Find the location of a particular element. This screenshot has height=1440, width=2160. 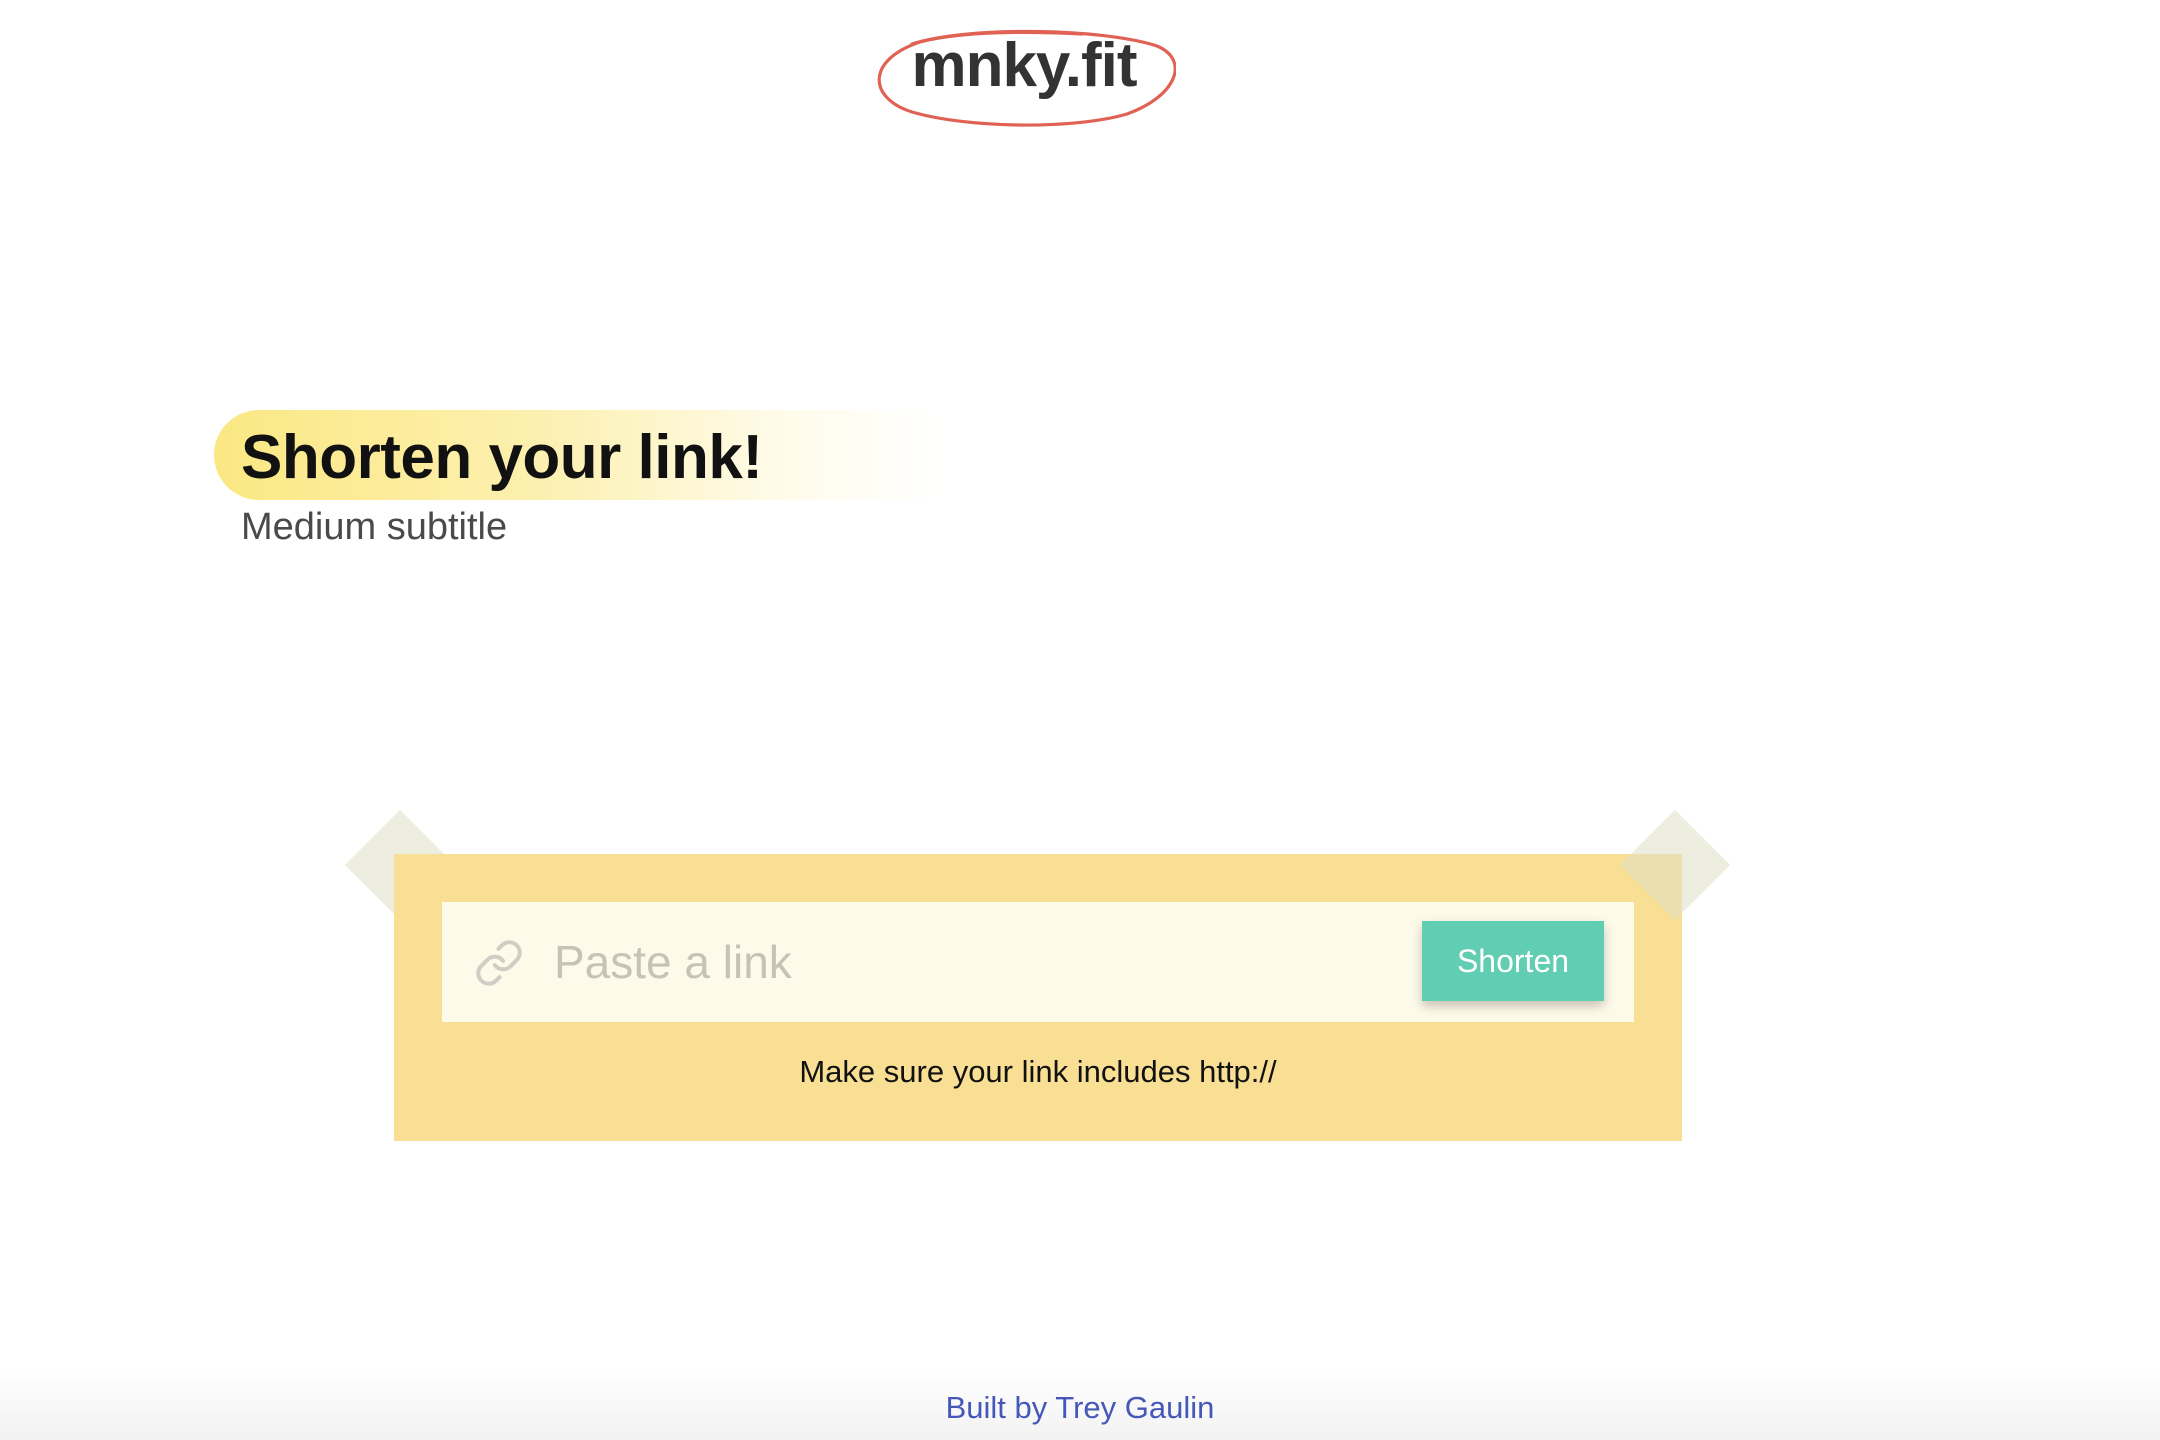

shorten-button: Shorten is located at coordinates (1513, 961).